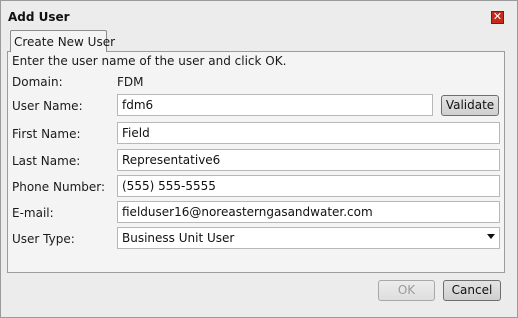 The image size is (518, 318). What do you see at coordinates (138, 105) in the screenshot?
I see `username-value: fdm6` at bounding box center [138, 105].